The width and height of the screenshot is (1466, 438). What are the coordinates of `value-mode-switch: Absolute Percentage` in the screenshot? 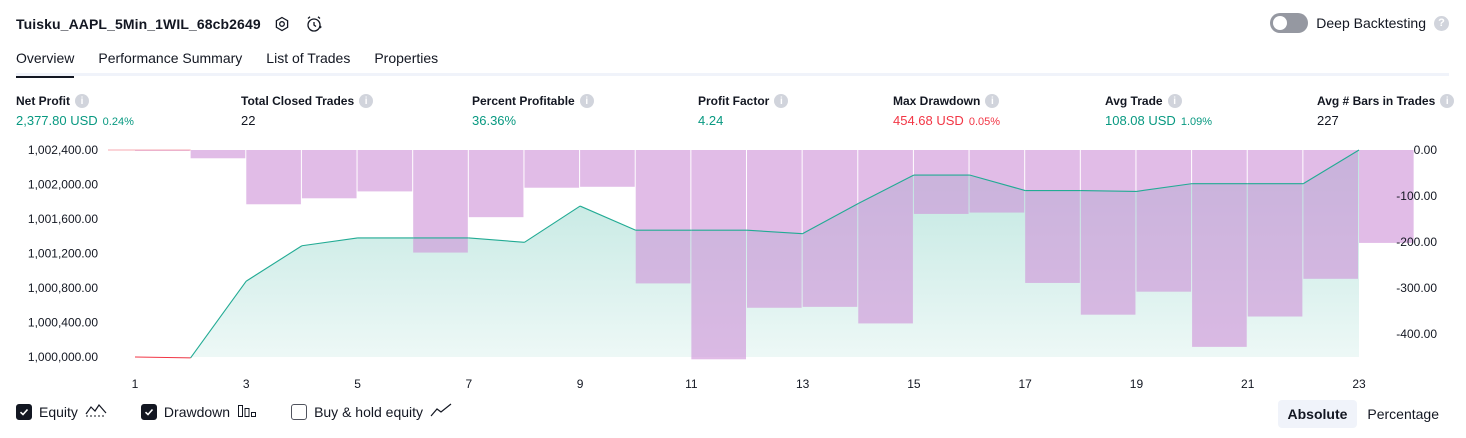 It's located at (1363, 414).